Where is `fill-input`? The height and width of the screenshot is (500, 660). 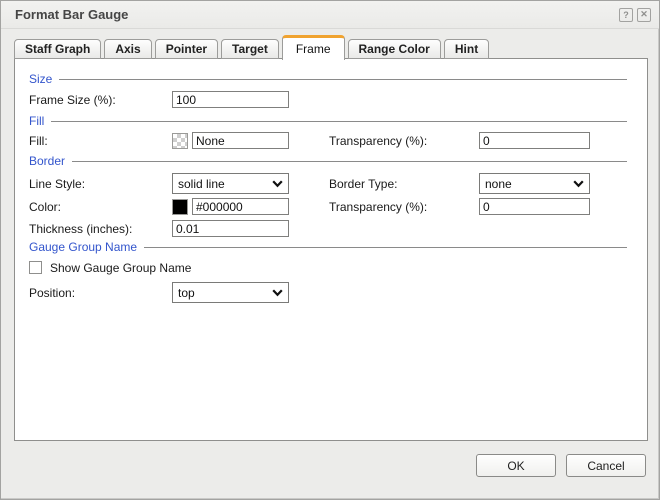 fill-input is located at coordinates (240, 140).